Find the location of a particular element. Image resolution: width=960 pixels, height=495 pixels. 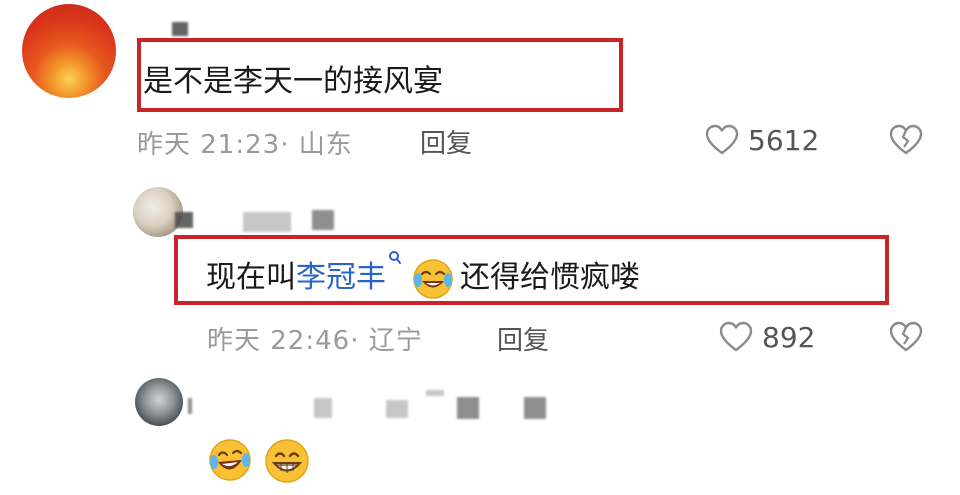

comment-text: 现在叫李冠丰 还得给惯疯喽 is located at coordinates (423, 275).